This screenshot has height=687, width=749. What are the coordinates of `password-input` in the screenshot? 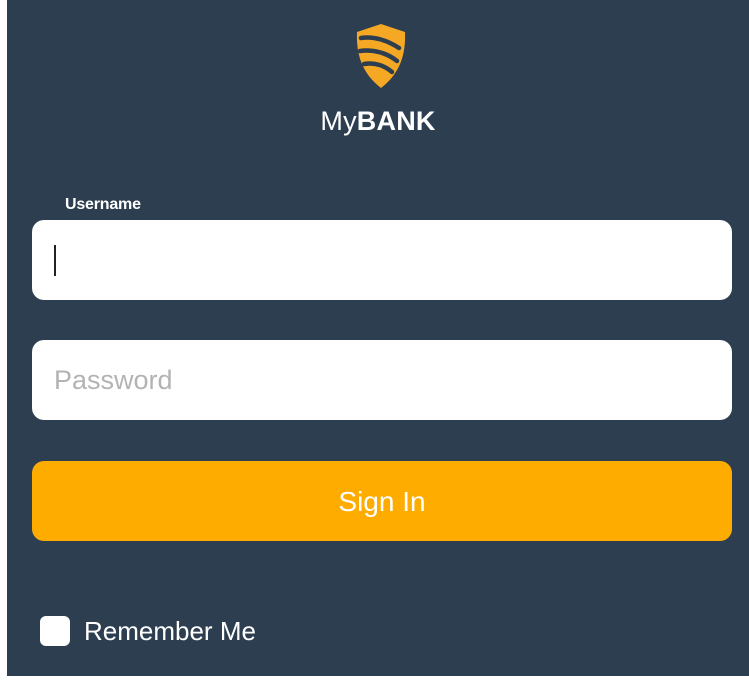 It's located at (382, 380).